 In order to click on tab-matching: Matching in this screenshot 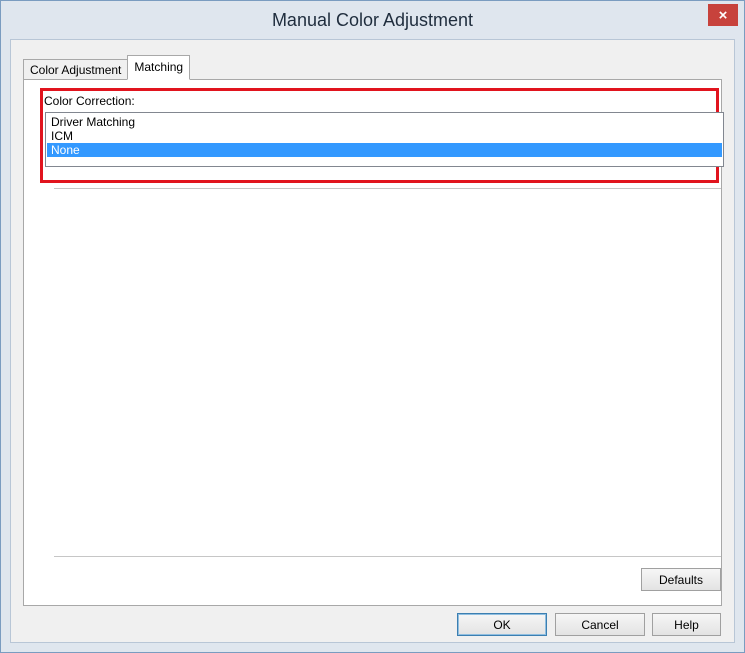, I will do `click(159, 67)`.